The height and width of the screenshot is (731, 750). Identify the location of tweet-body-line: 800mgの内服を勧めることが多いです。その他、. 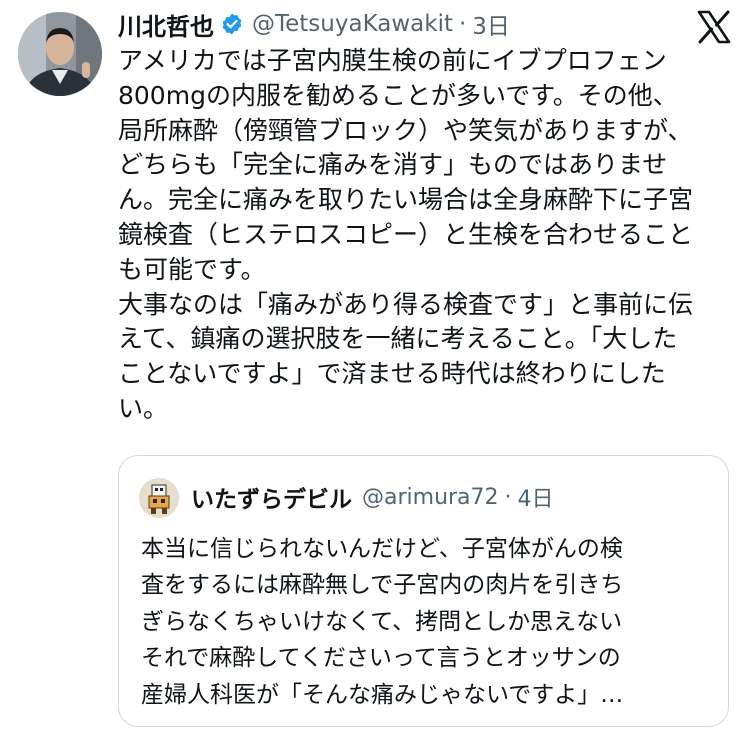
(398, 95).